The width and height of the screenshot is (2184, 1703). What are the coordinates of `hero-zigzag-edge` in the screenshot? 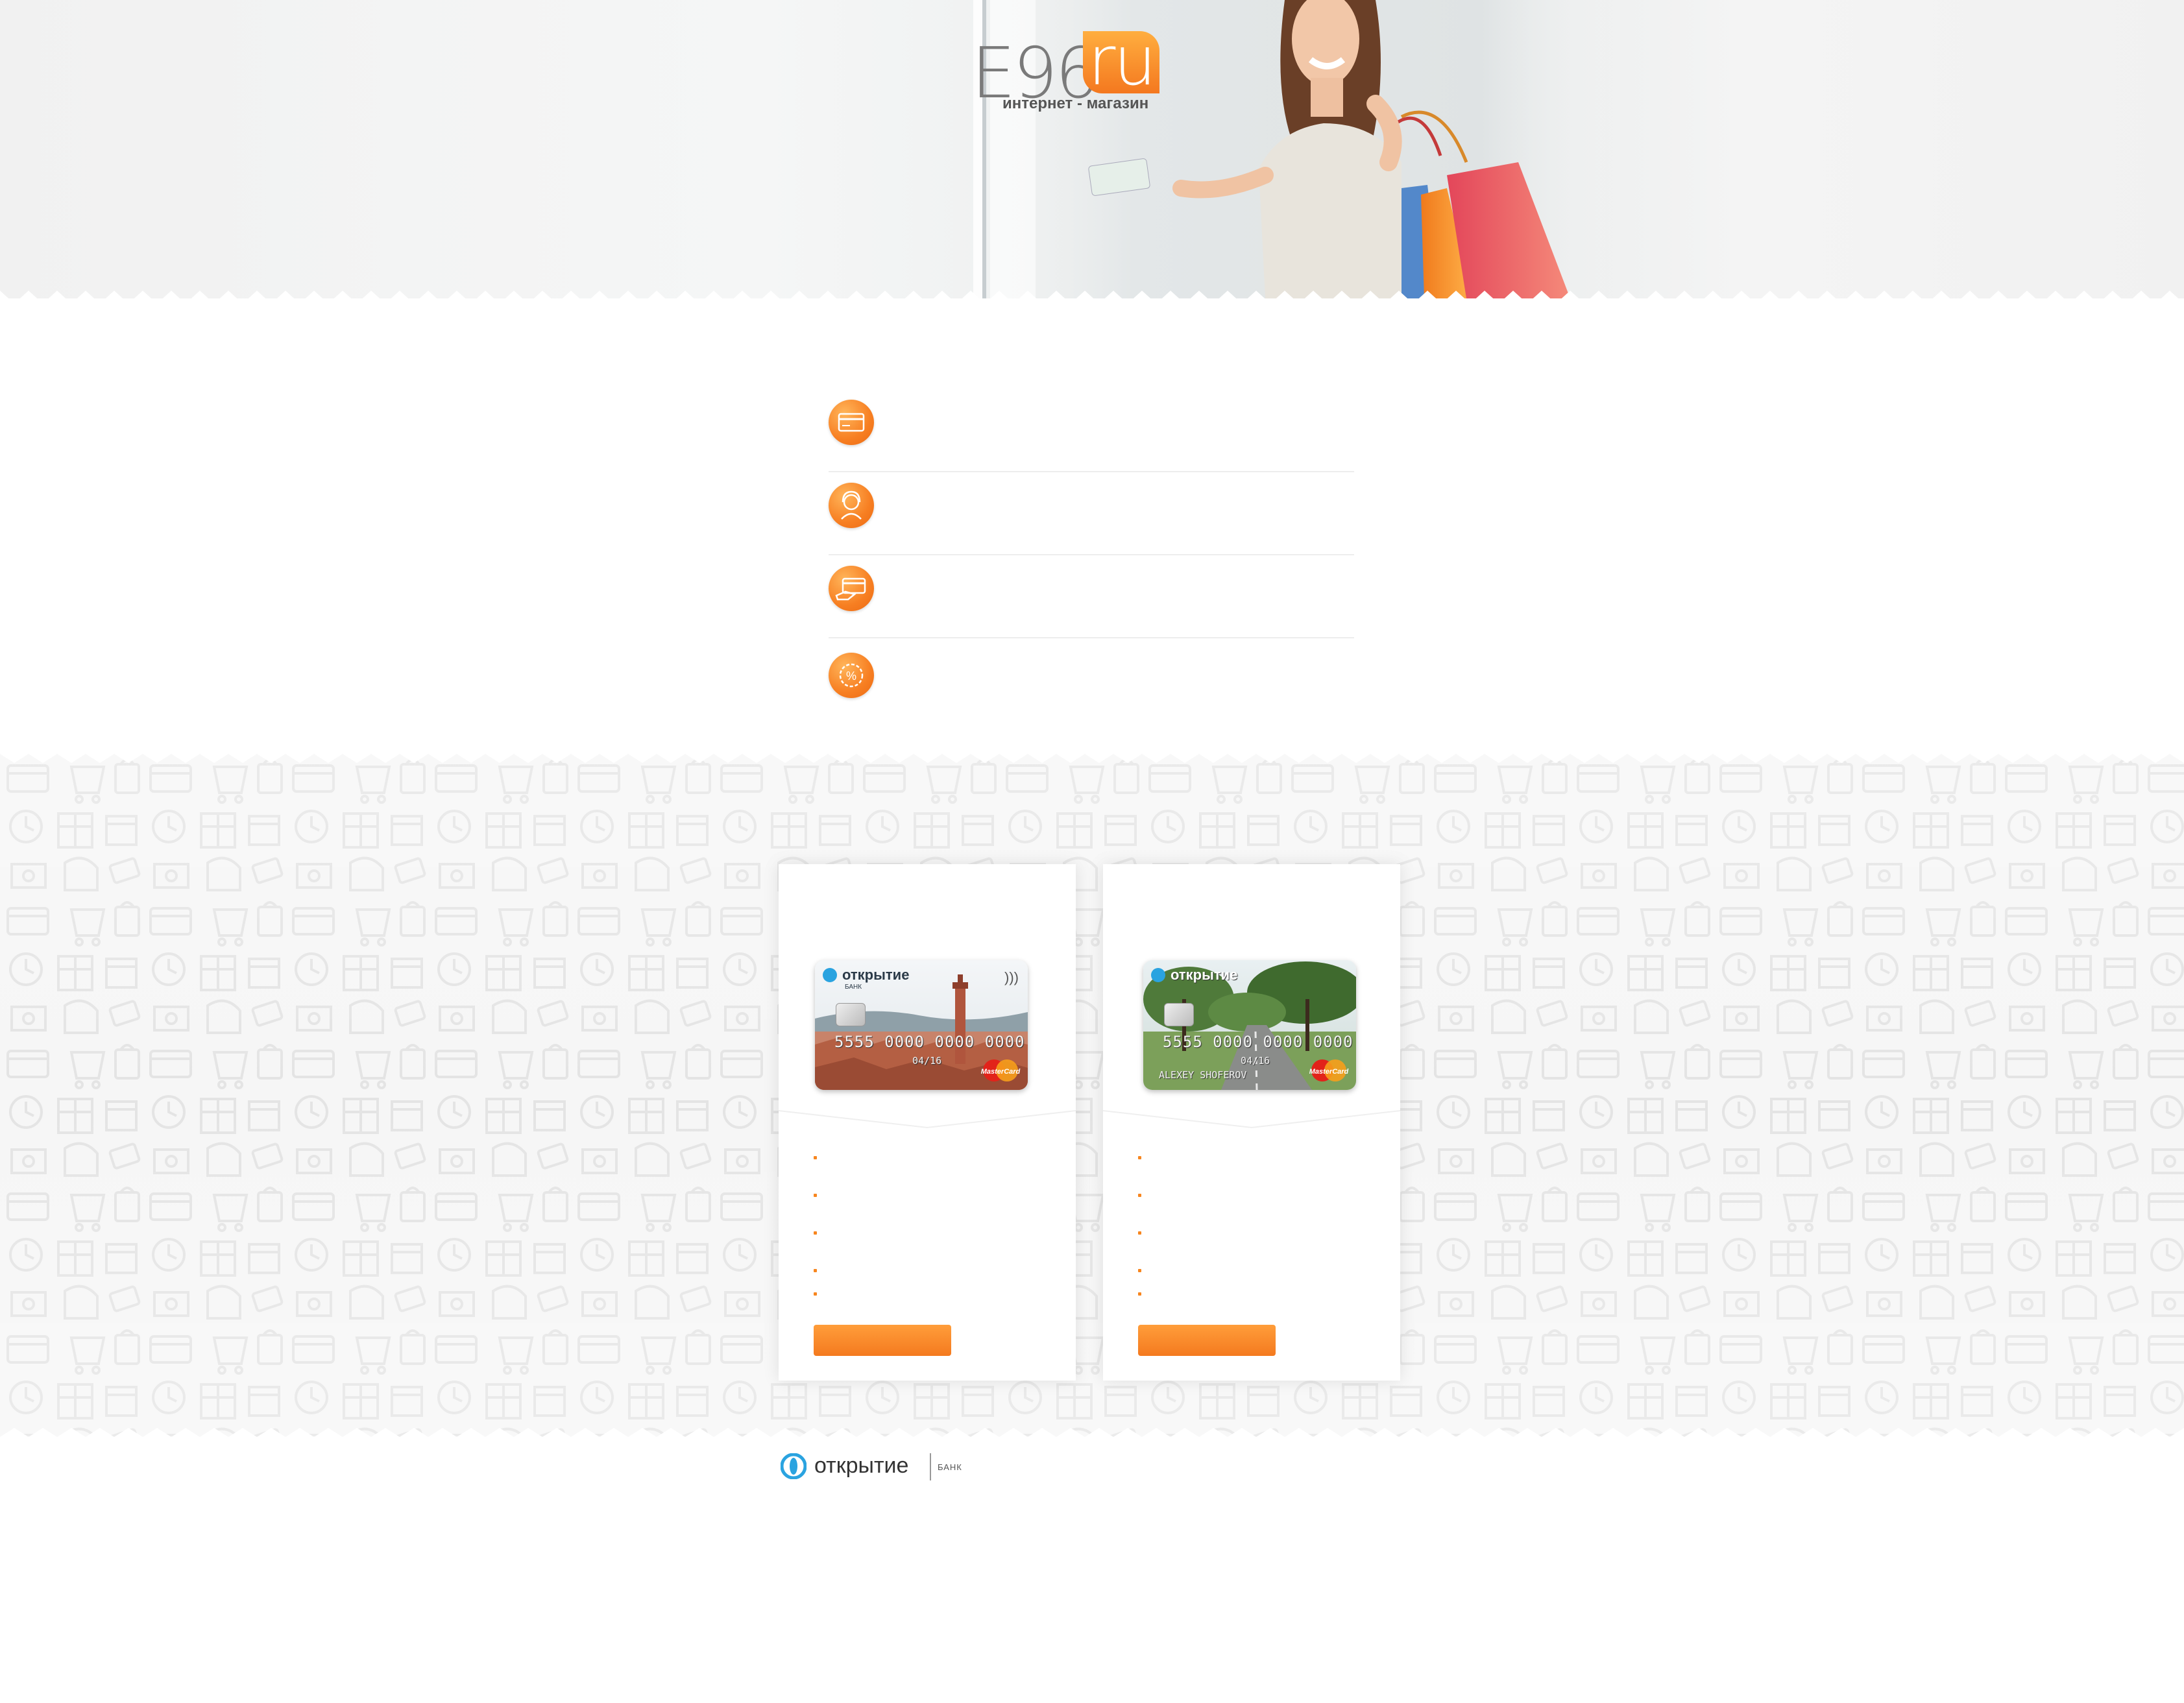 It's located at (1089, 294).